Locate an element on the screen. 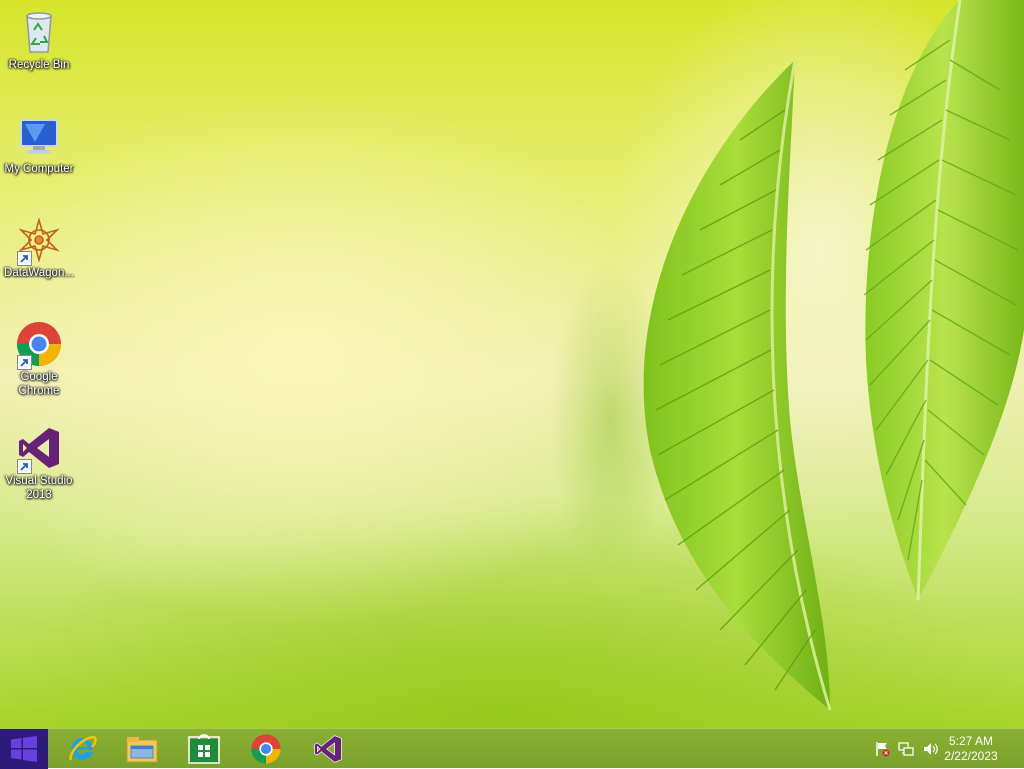  computer-icon is located at coordinates (39, 136).